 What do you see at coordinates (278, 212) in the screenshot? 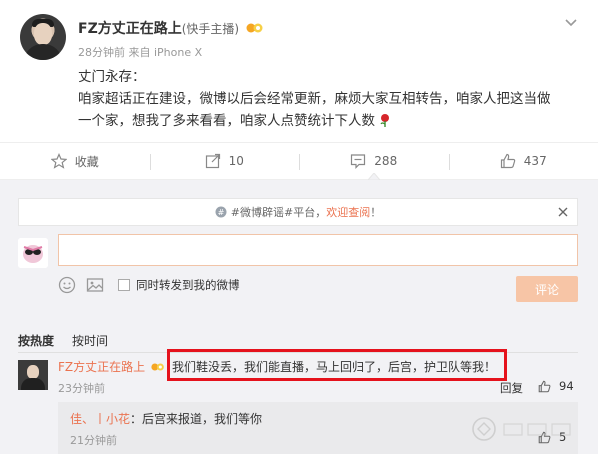
I see `notice-text: #微博辟谣#平台，` at bounding box center [278, 212].